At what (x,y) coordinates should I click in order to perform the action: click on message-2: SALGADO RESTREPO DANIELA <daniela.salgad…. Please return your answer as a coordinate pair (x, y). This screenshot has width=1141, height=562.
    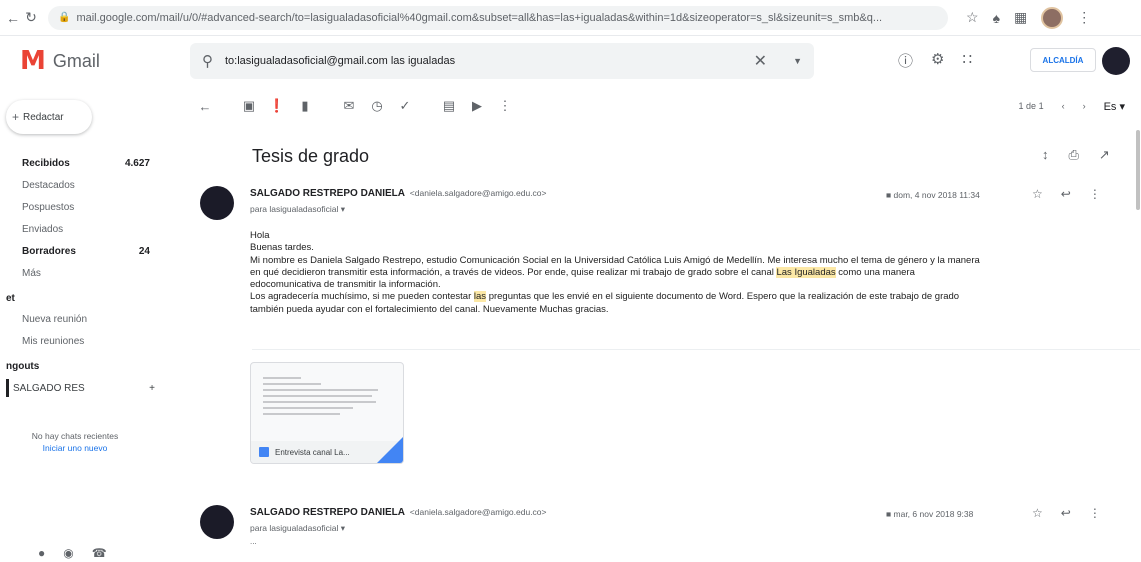
    Looking at the image, I should click on (660, 530).